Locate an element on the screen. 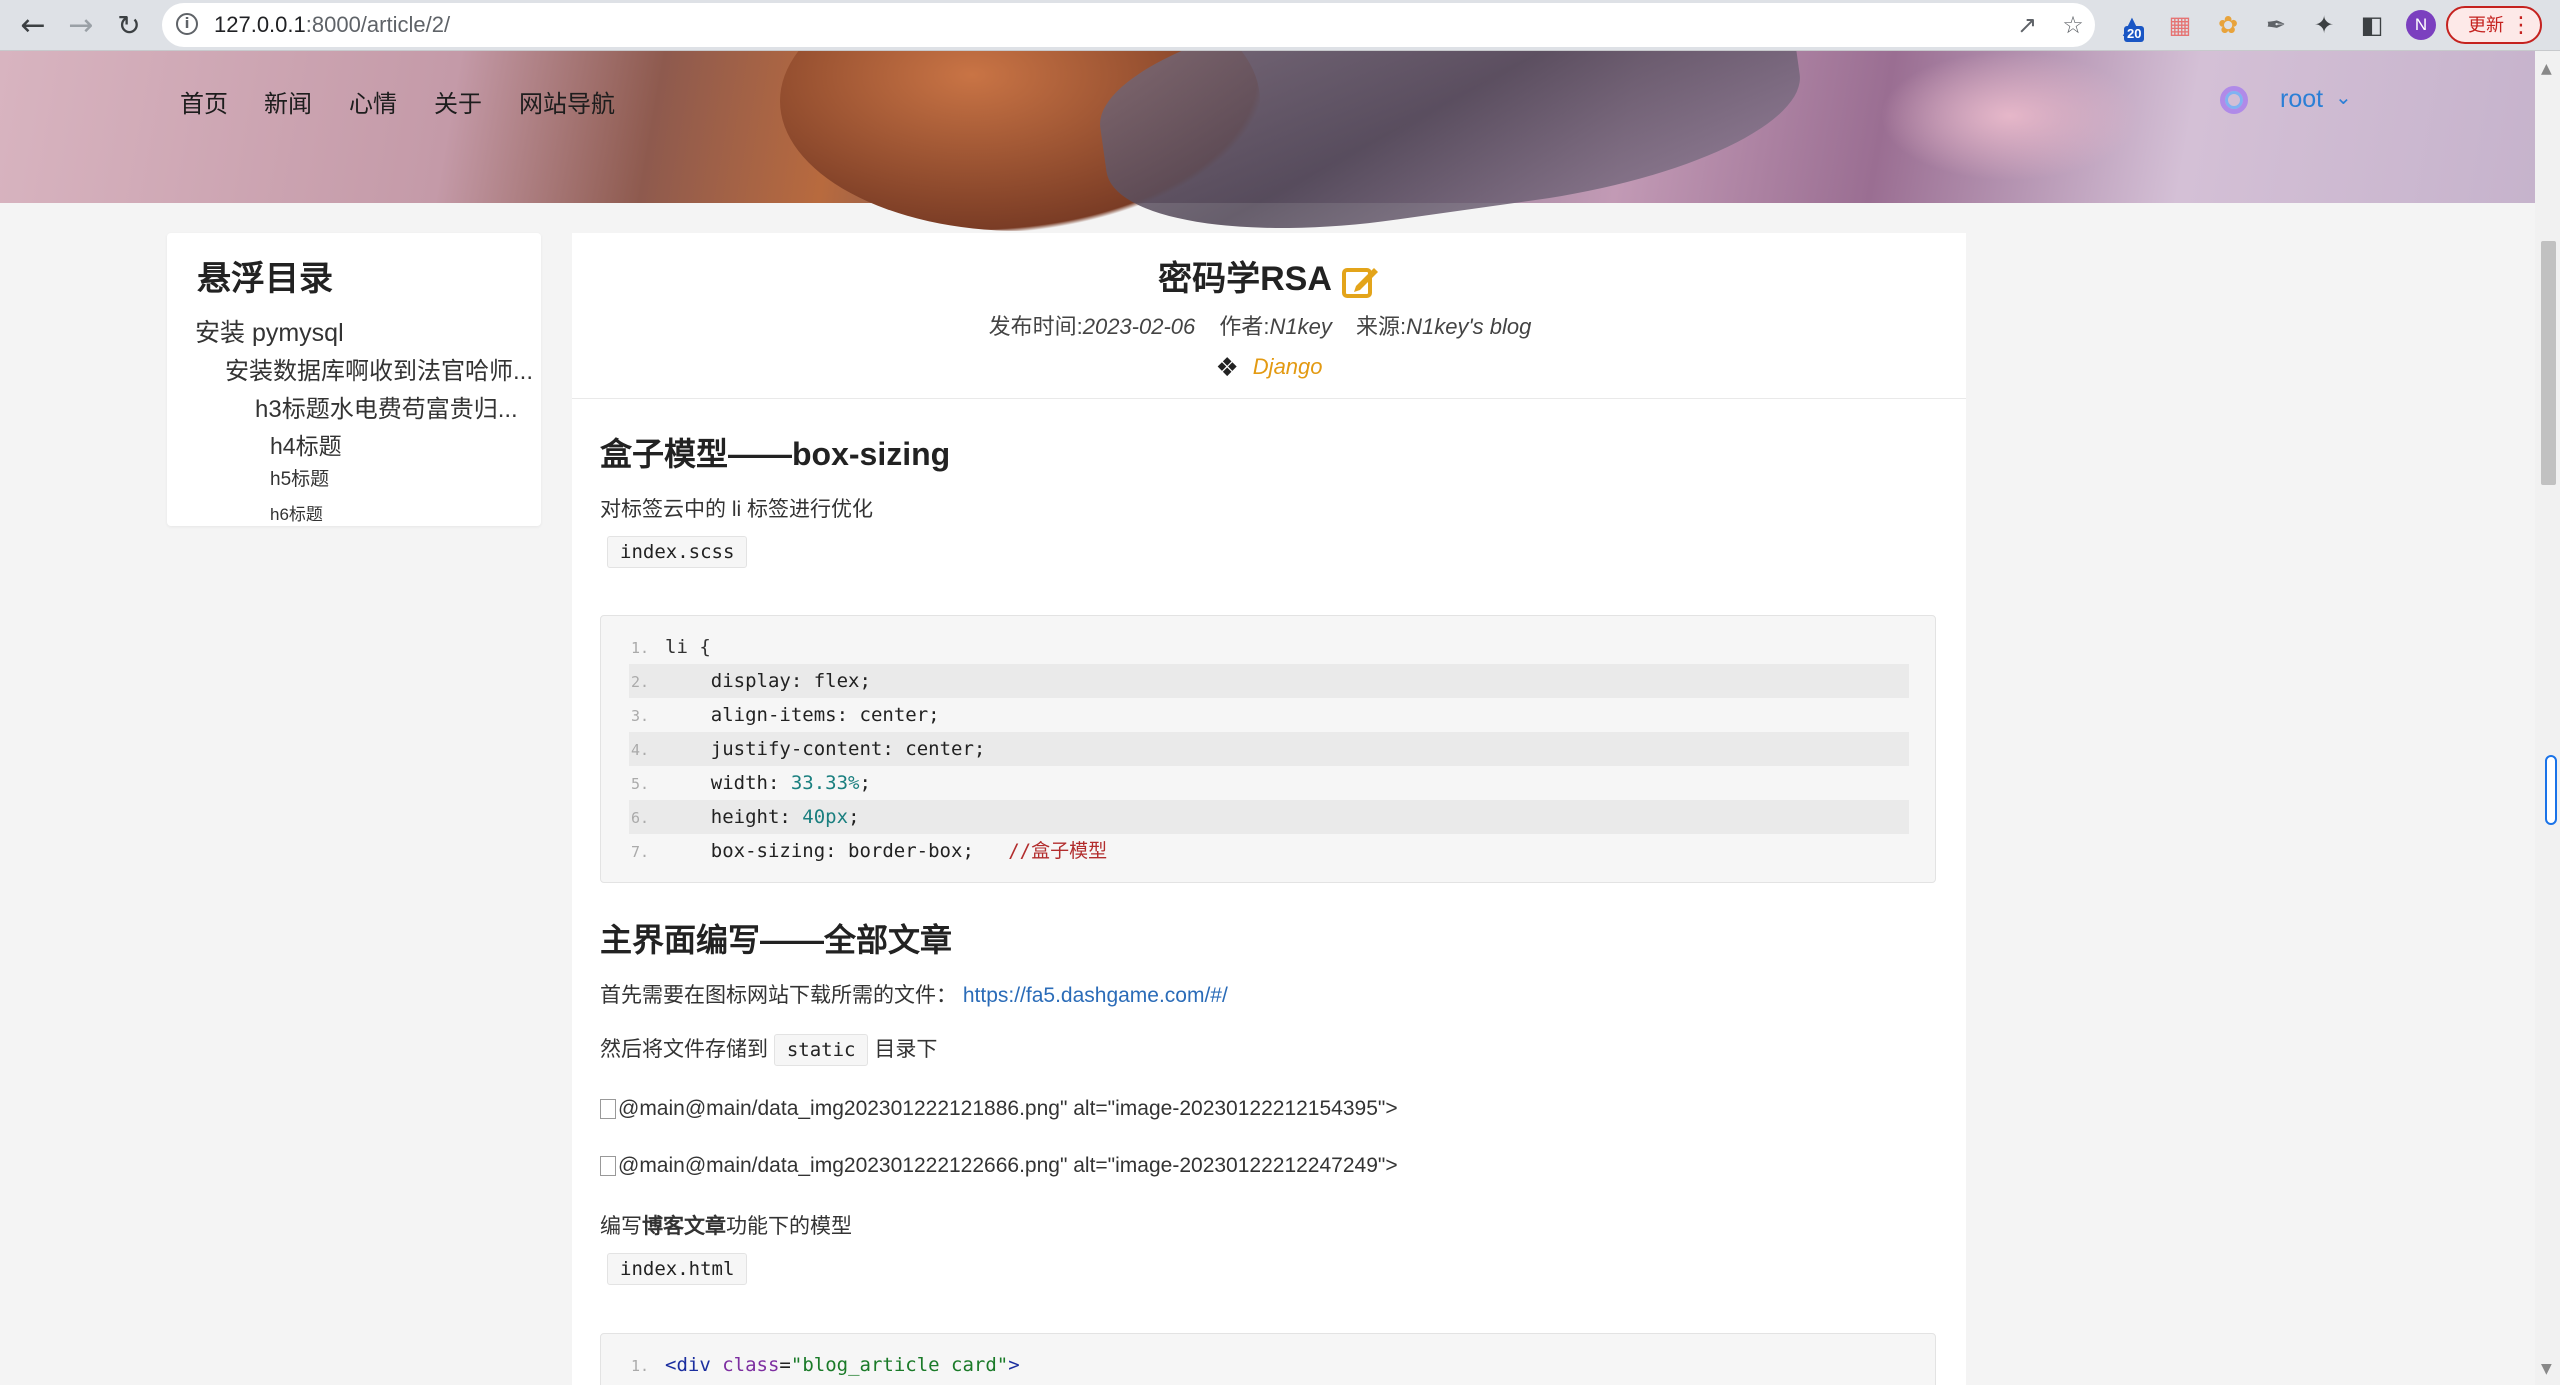 The image size is (2560, 1385). url-path: :8000/article/2/ is located at coordinates (378, 24).